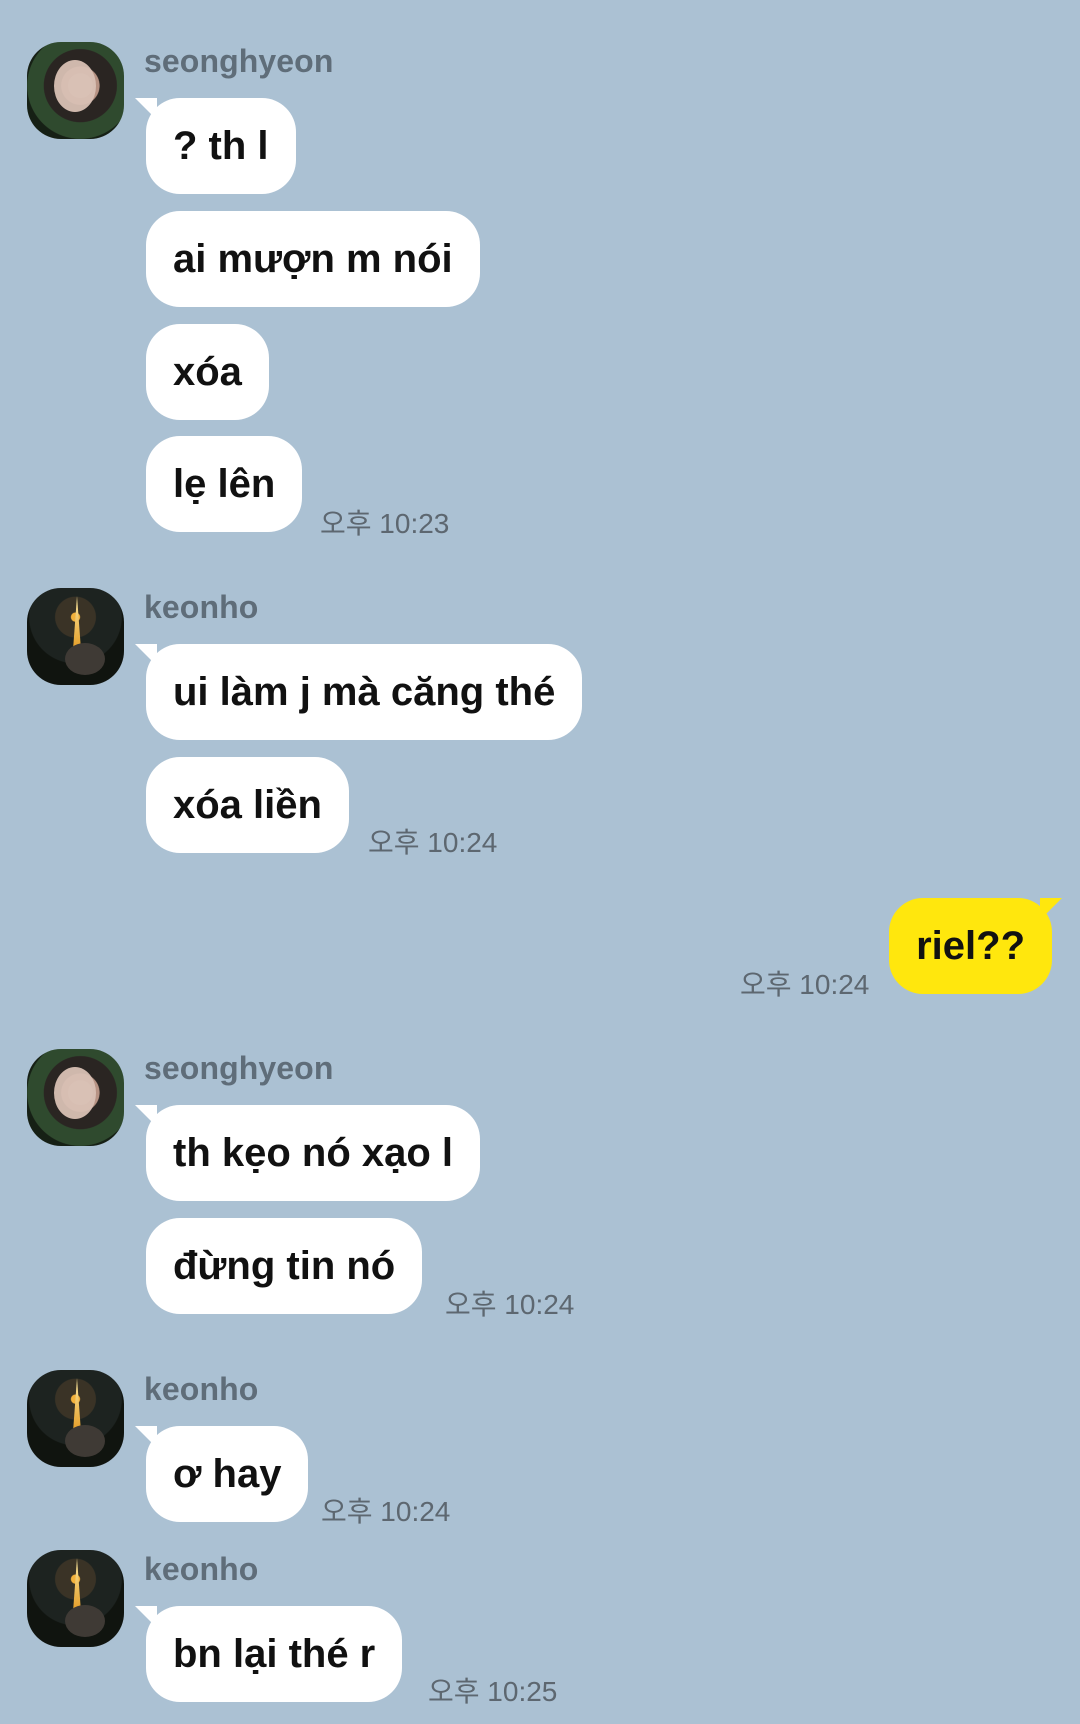  What do you see at coordinates (540, 1448) in the screenshot?
I see `message-group-keonho: keonho ơ hay 오후 10:24` at bounding box center [540, 1448].